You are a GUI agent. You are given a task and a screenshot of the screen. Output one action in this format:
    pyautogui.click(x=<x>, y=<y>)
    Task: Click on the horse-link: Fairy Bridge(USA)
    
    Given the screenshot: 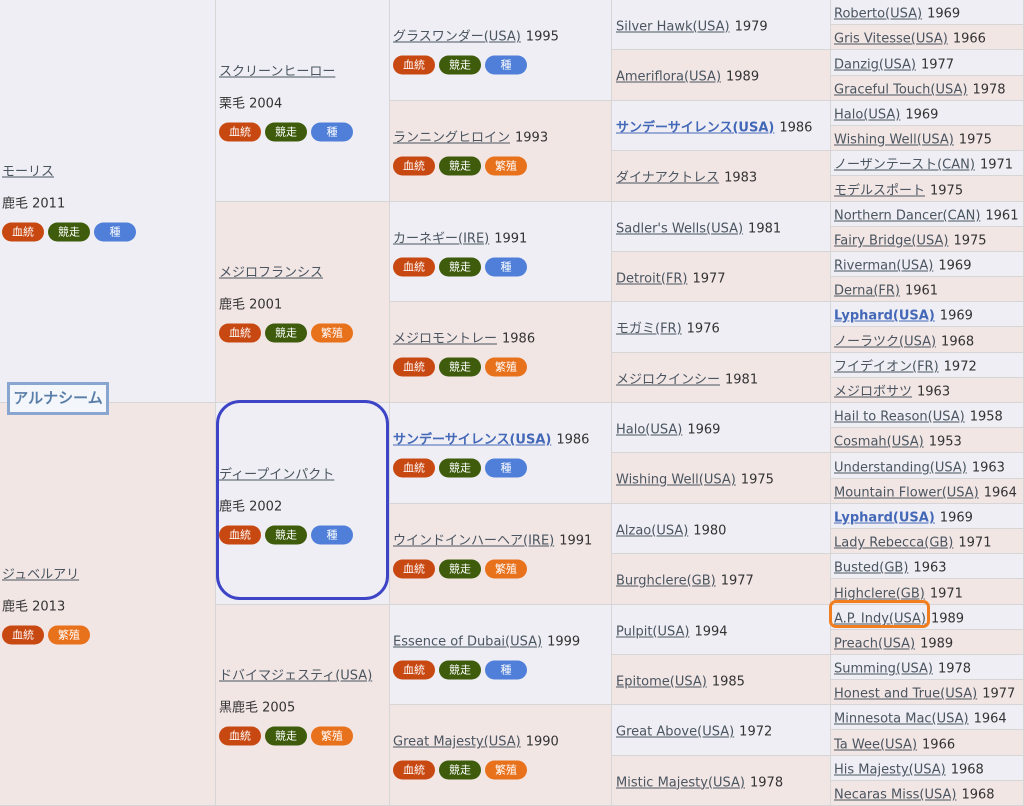 What is the action you would take?
    pyautogui.click(x=891, y=241)
    